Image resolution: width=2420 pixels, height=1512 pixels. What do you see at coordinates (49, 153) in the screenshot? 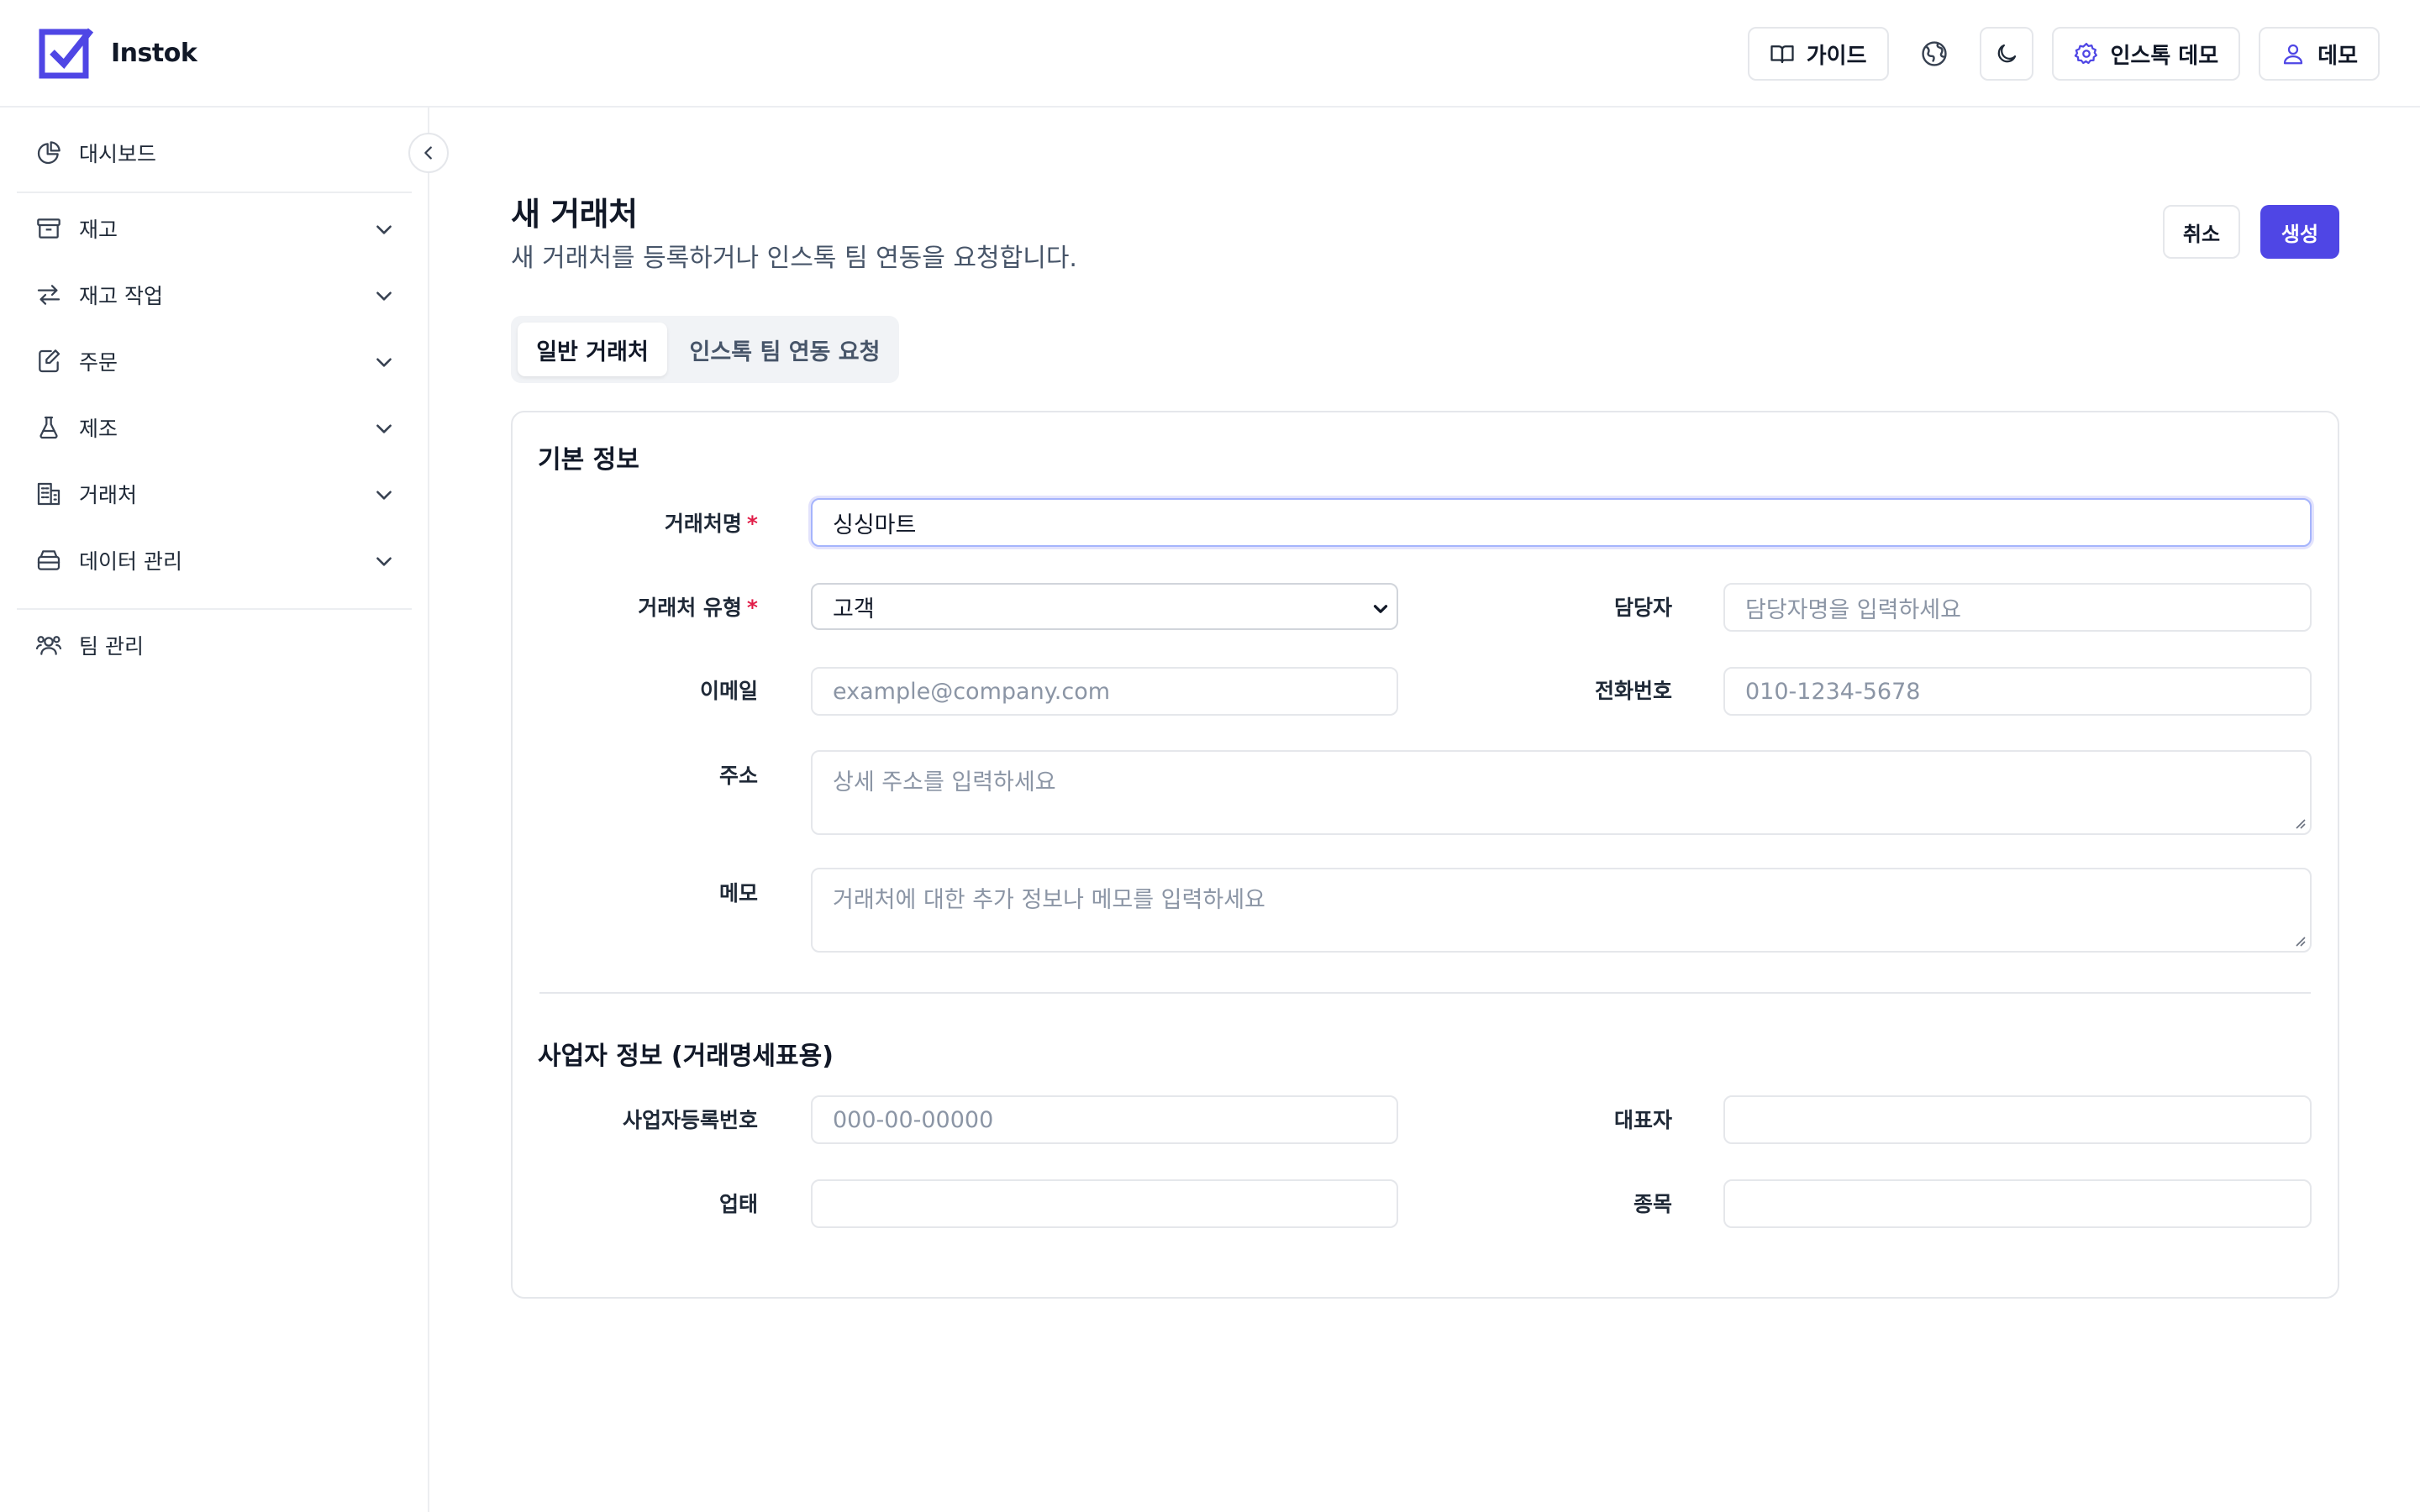
I see `pie-chart-icon` at bounding box center [49, 153].